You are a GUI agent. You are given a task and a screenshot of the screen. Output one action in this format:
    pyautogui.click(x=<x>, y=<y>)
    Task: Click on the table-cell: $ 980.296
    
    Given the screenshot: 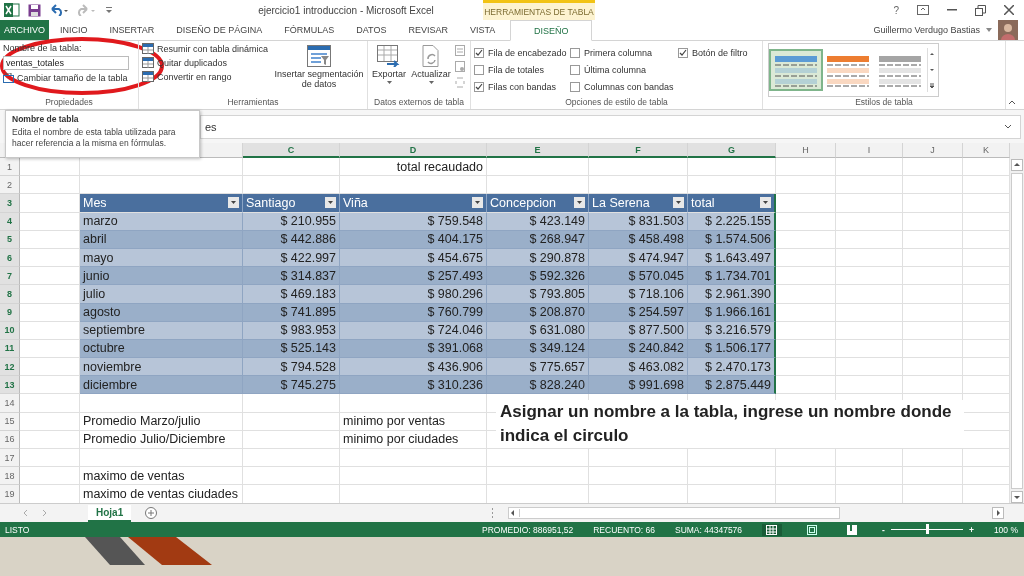 What is the action you would take?
    pyautogui.click(x=413, y=294)
    